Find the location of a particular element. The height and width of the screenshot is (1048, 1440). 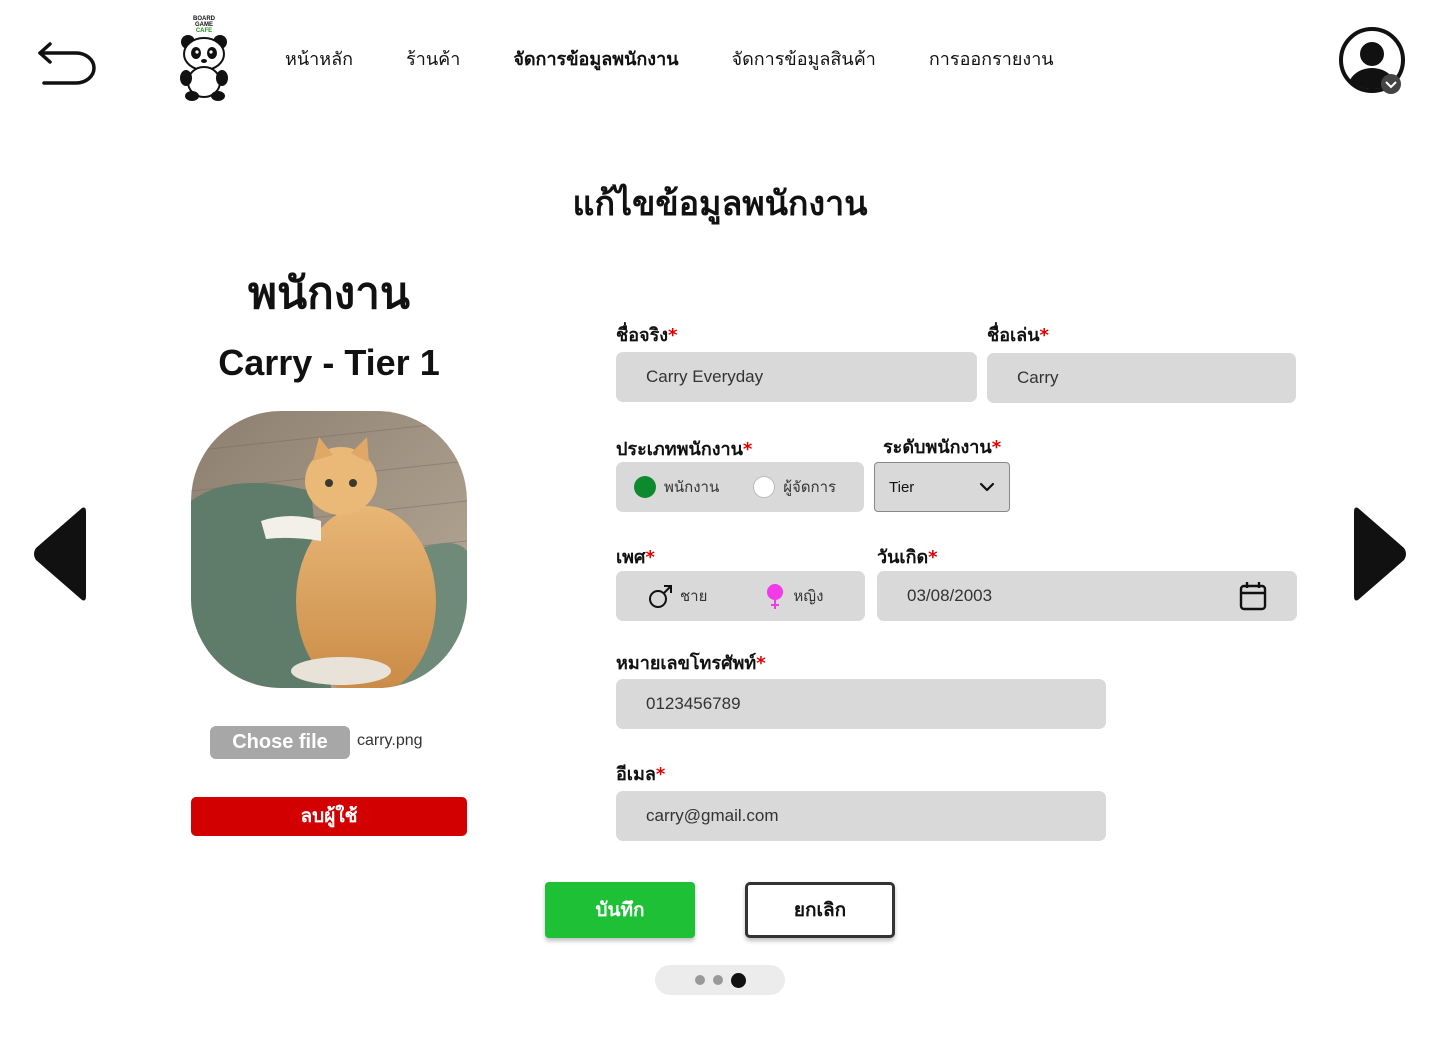

triangle-left-icon is located at coordinates (60, 554).